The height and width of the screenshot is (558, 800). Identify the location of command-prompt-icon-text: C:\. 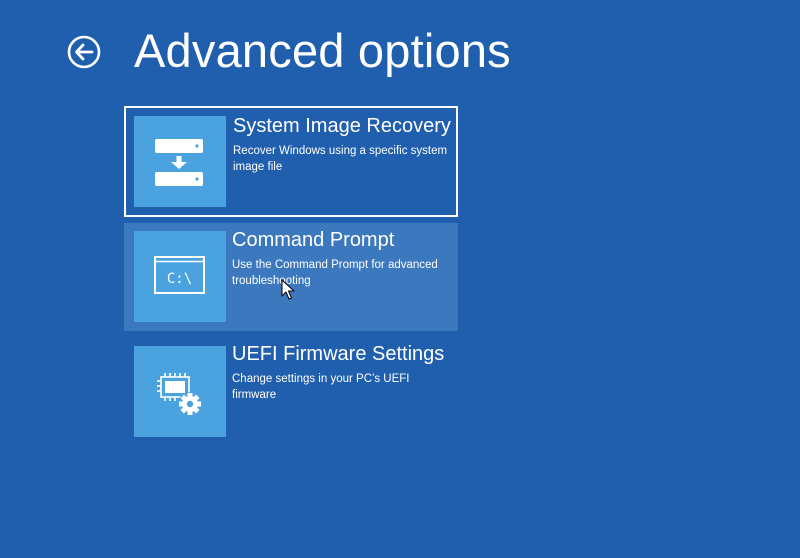
(179, 279).